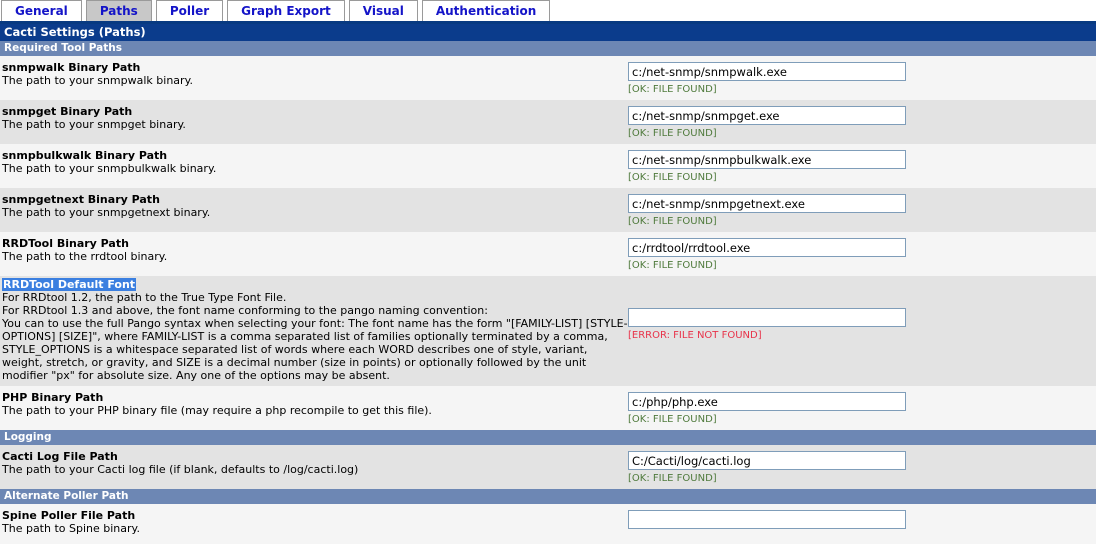  What do you see at coordinates (81, 199) in the screenshot?
I see `field-label: snmpgetnext Binary Path` at bounding box center [81, 199].